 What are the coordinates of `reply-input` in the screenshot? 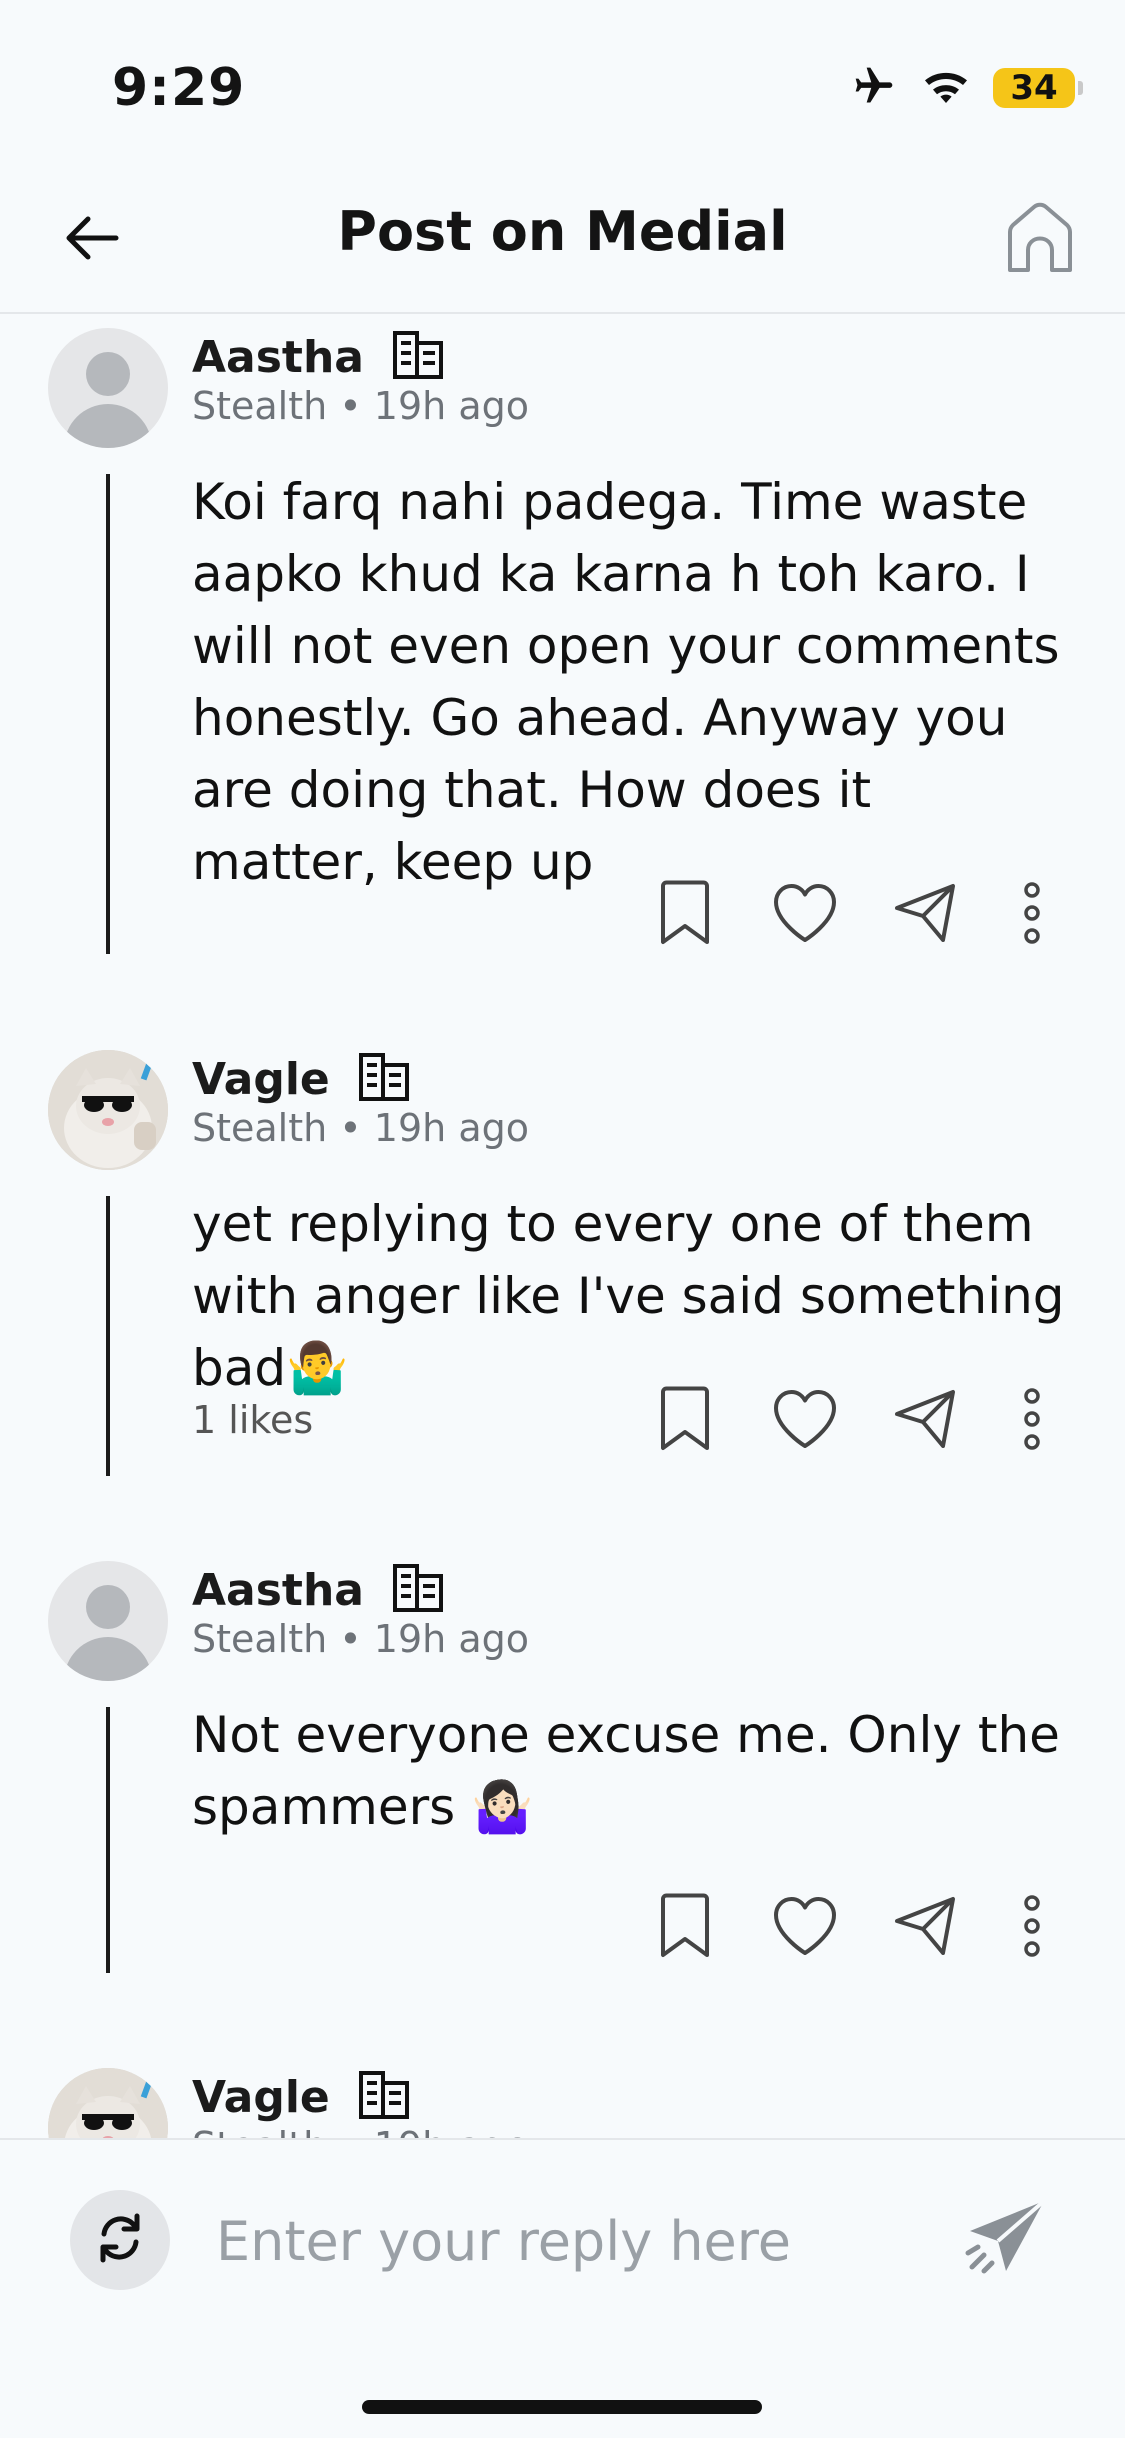 It's located at (566, 2241).